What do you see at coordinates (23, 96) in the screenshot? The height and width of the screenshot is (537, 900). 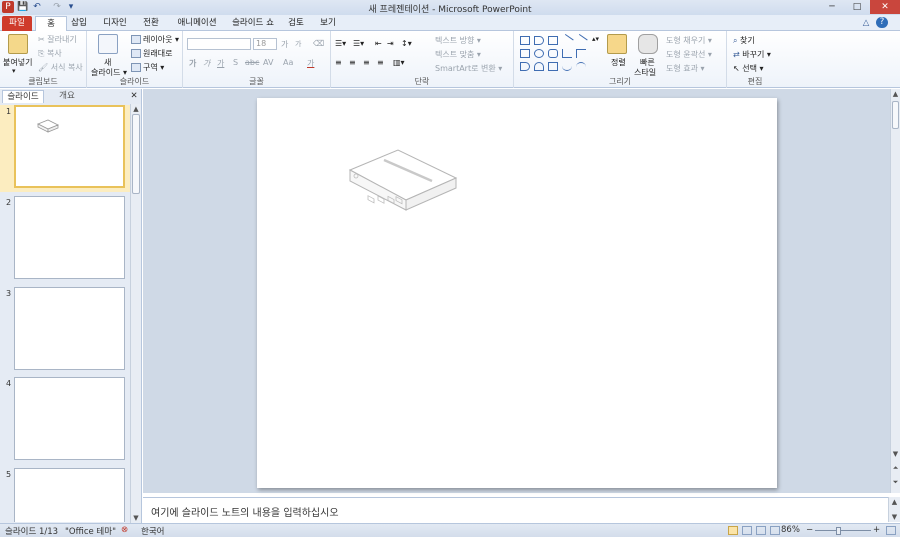 I see `tab-slides: 슬라이드` at bounding box center [23, 96].